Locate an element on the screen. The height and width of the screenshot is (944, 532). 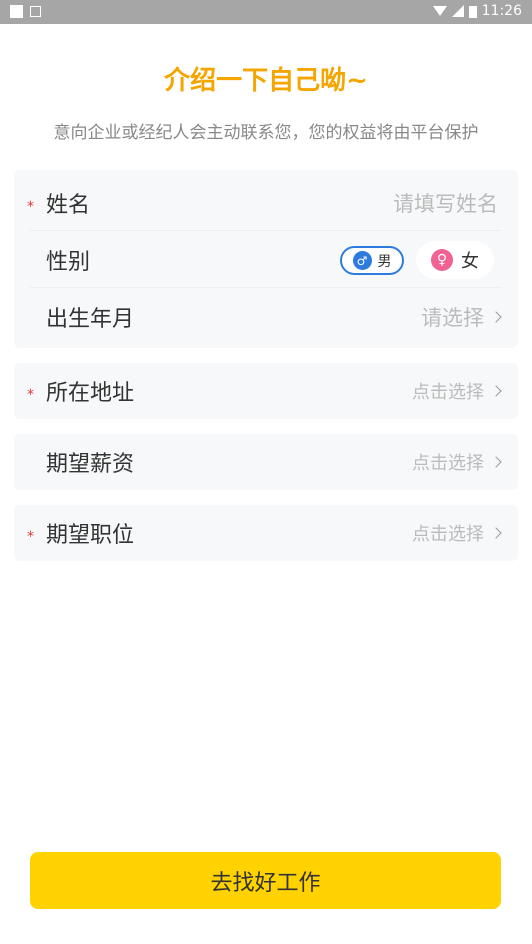
address-label: 所在地址 is located at coordinates (90, 393).